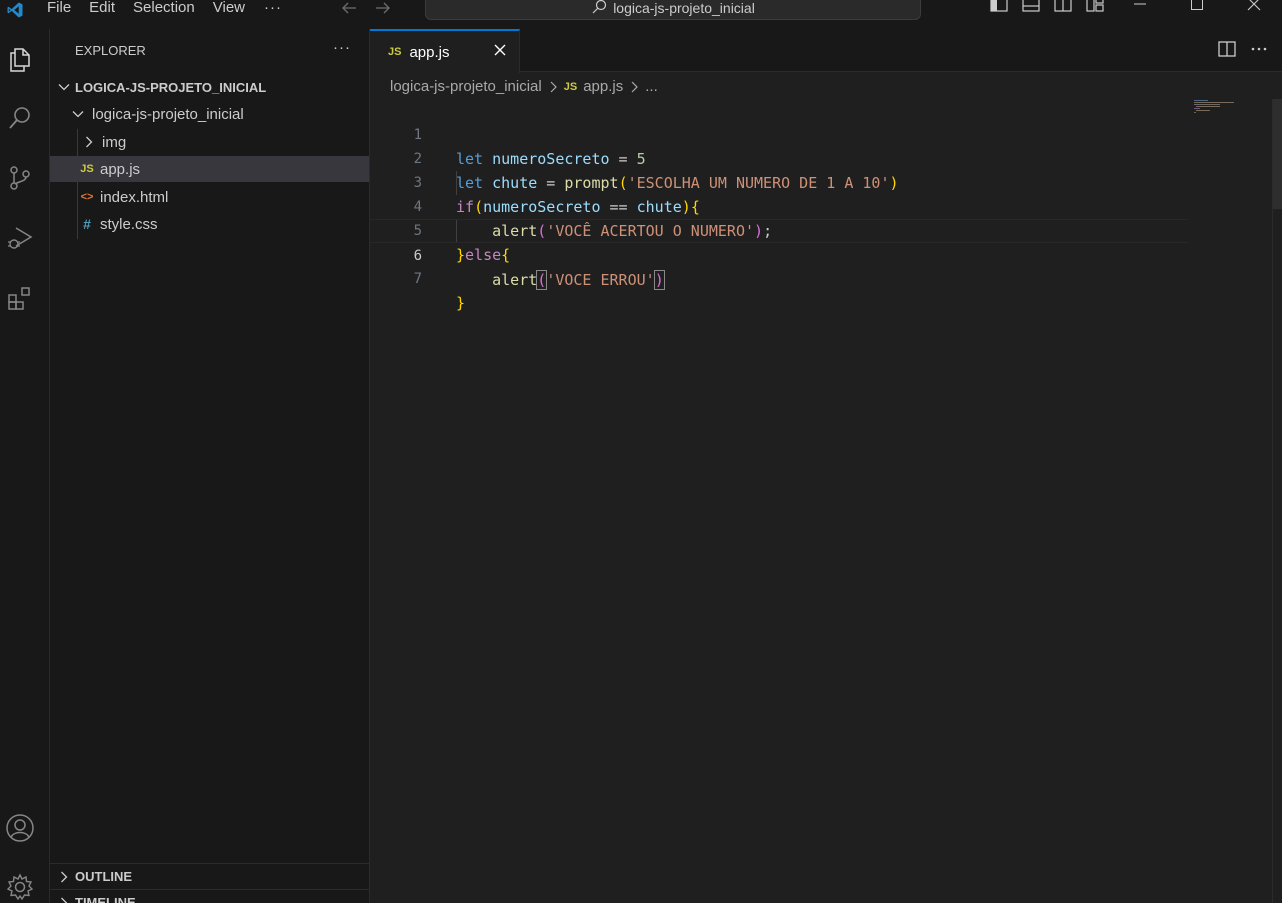 This screenshot has width=1282, height=903. I want to click on more-actions-icon, so click(1259, 49).